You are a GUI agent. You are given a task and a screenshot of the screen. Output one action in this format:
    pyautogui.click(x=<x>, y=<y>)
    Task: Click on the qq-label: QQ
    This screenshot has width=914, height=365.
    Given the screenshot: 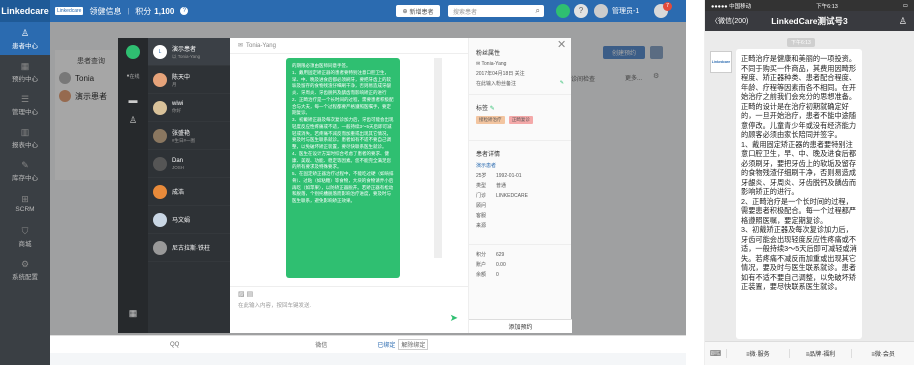 What is the action you would take?
    pyautogui.click(x=175, y=344)
    